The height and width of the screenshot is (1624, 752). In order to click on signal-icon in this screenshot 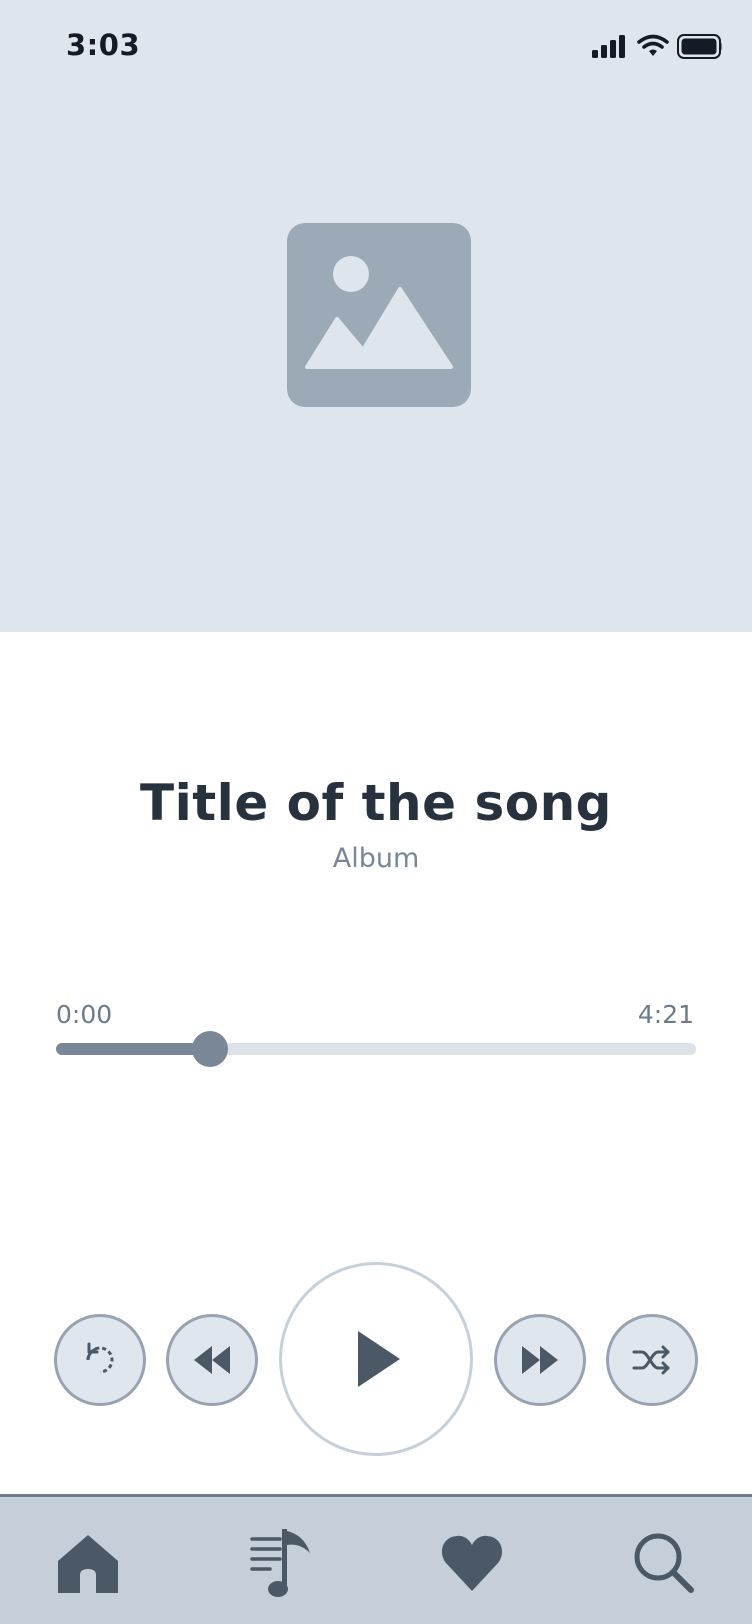, I will do `click(608, 46)`.